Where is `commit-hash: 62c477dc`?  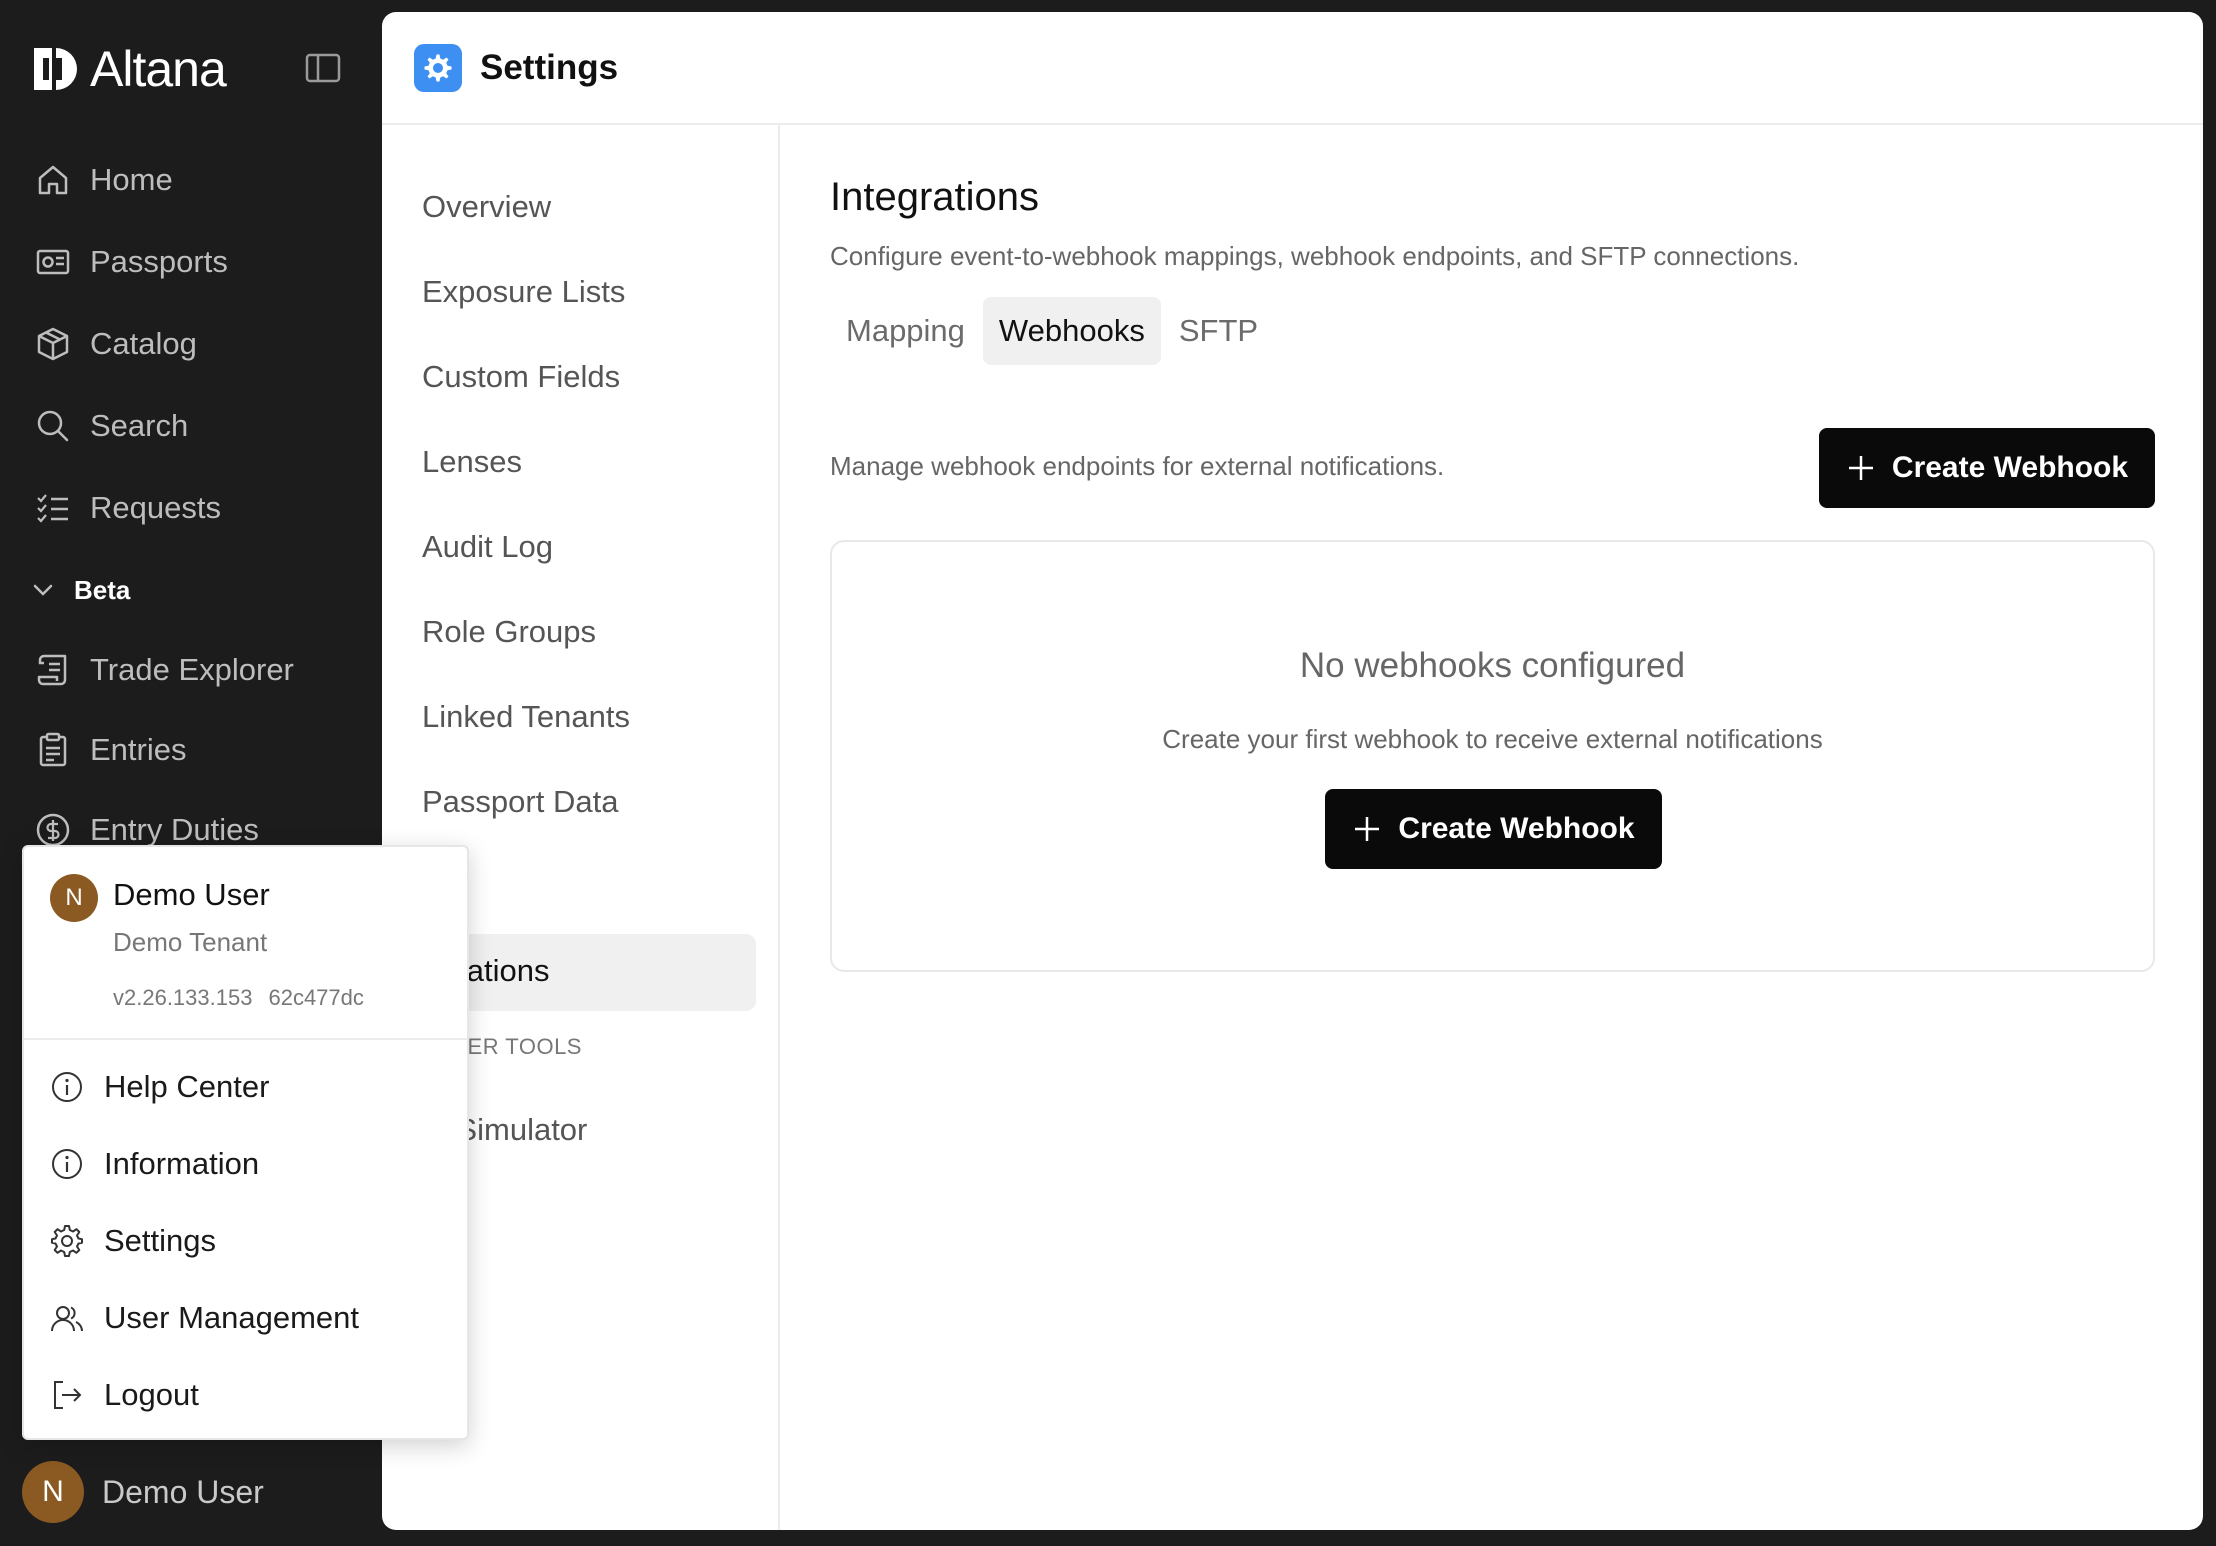 commit-hash: 62c477dc is located at coordinates (316, 997).